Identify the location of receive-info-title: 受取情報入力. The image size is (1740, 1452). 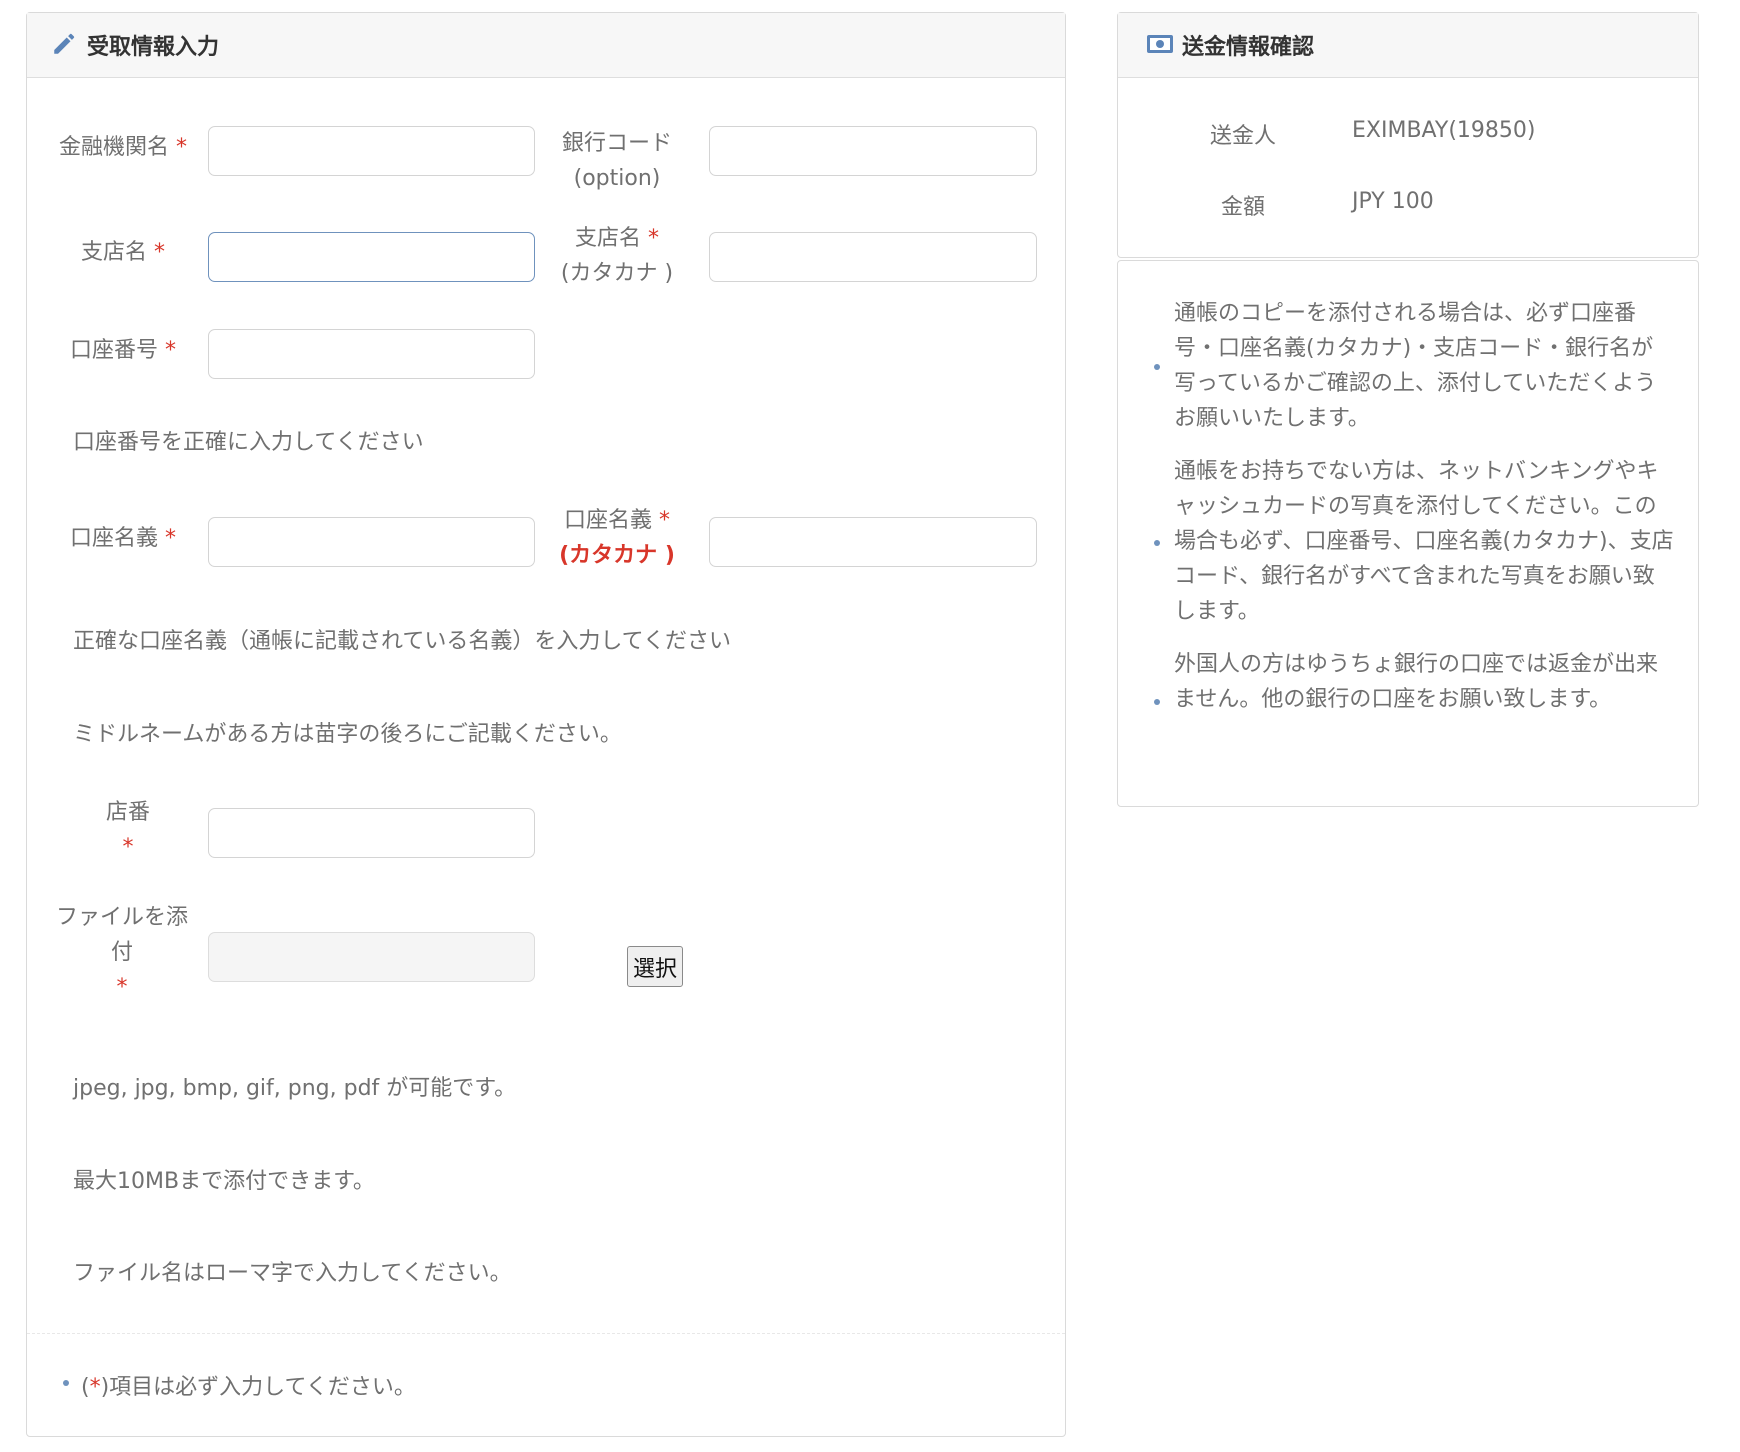
(153, 47).